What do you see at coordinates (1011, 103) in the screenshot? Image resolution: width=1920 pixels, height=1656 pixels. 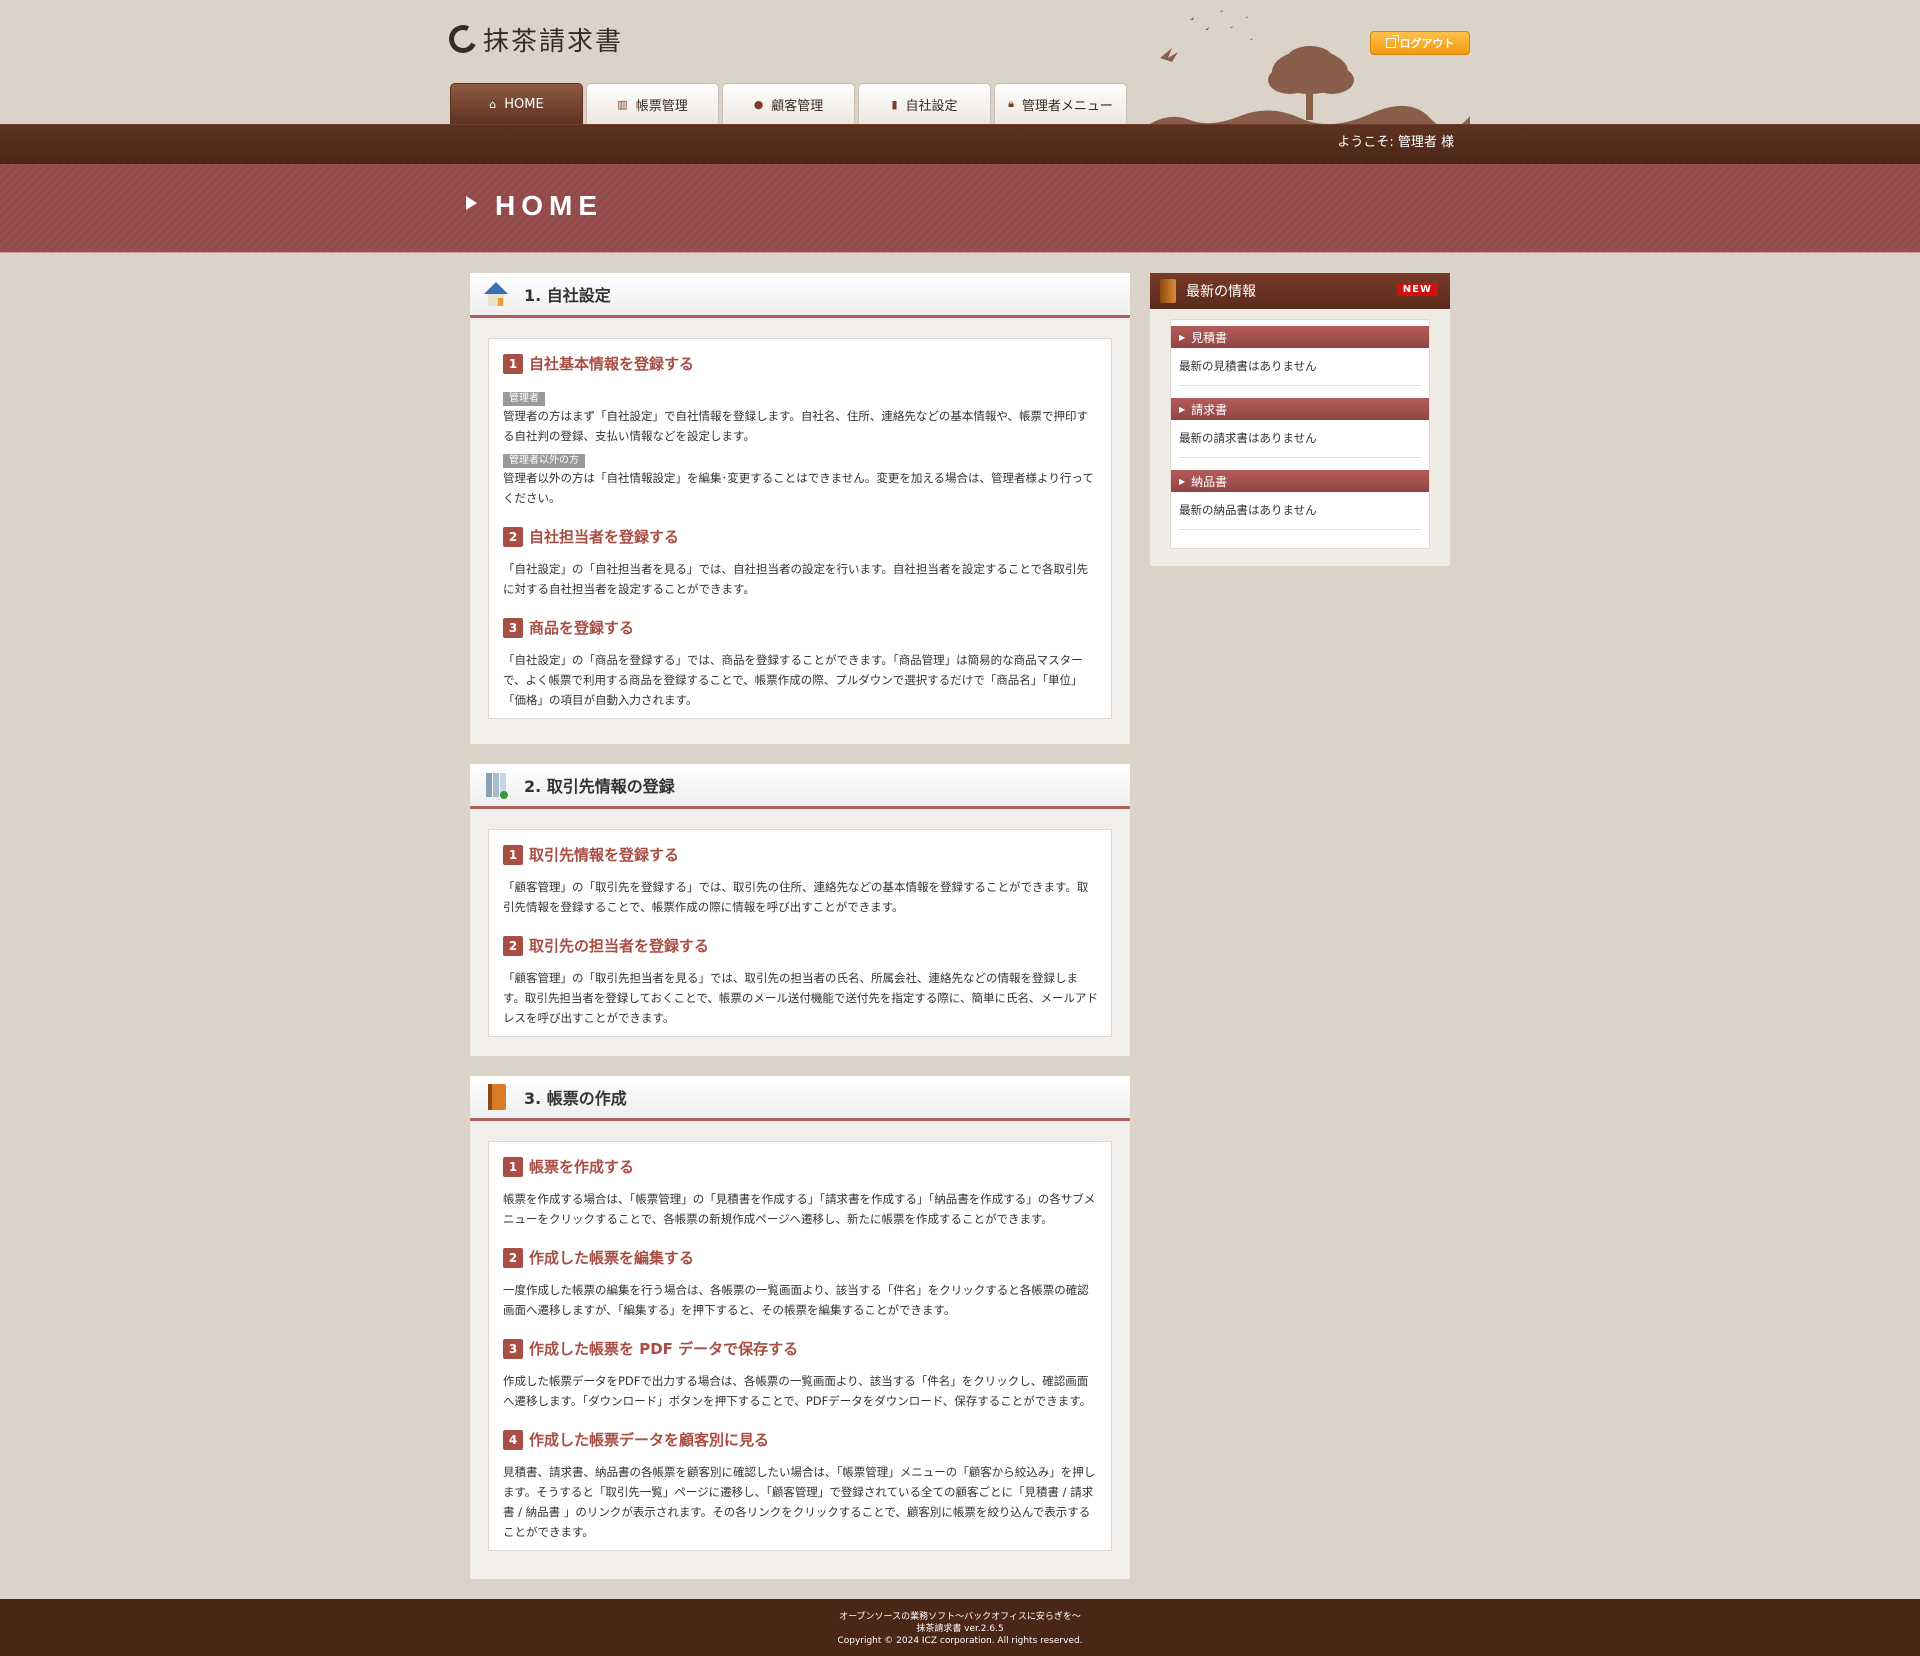 I see `lock-icon: 🔒︎` at bounding box center [1011, 103].